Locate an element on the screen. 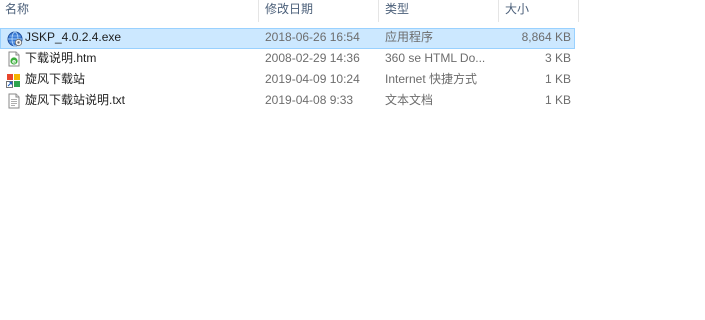  column-header-size: 大小 is located at coordinates (539, 11).